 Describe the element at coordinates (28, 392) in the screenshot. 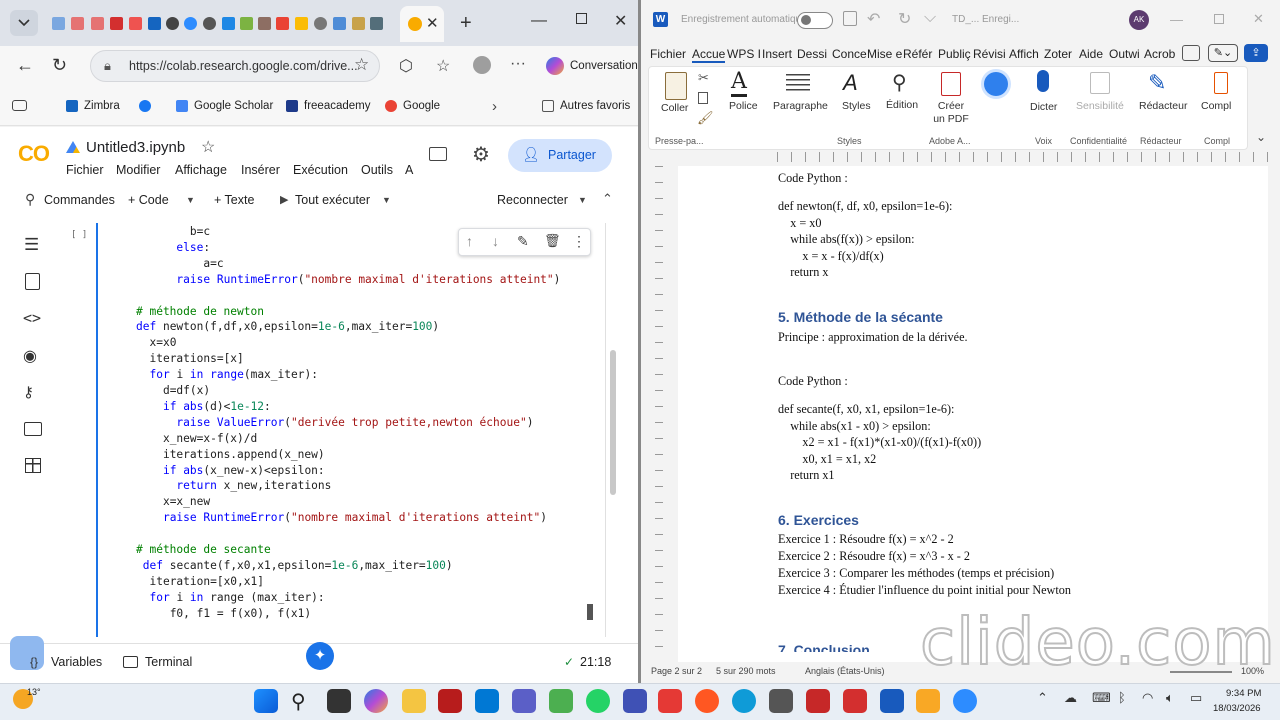

I see `key-icon: ⚷` at that location.